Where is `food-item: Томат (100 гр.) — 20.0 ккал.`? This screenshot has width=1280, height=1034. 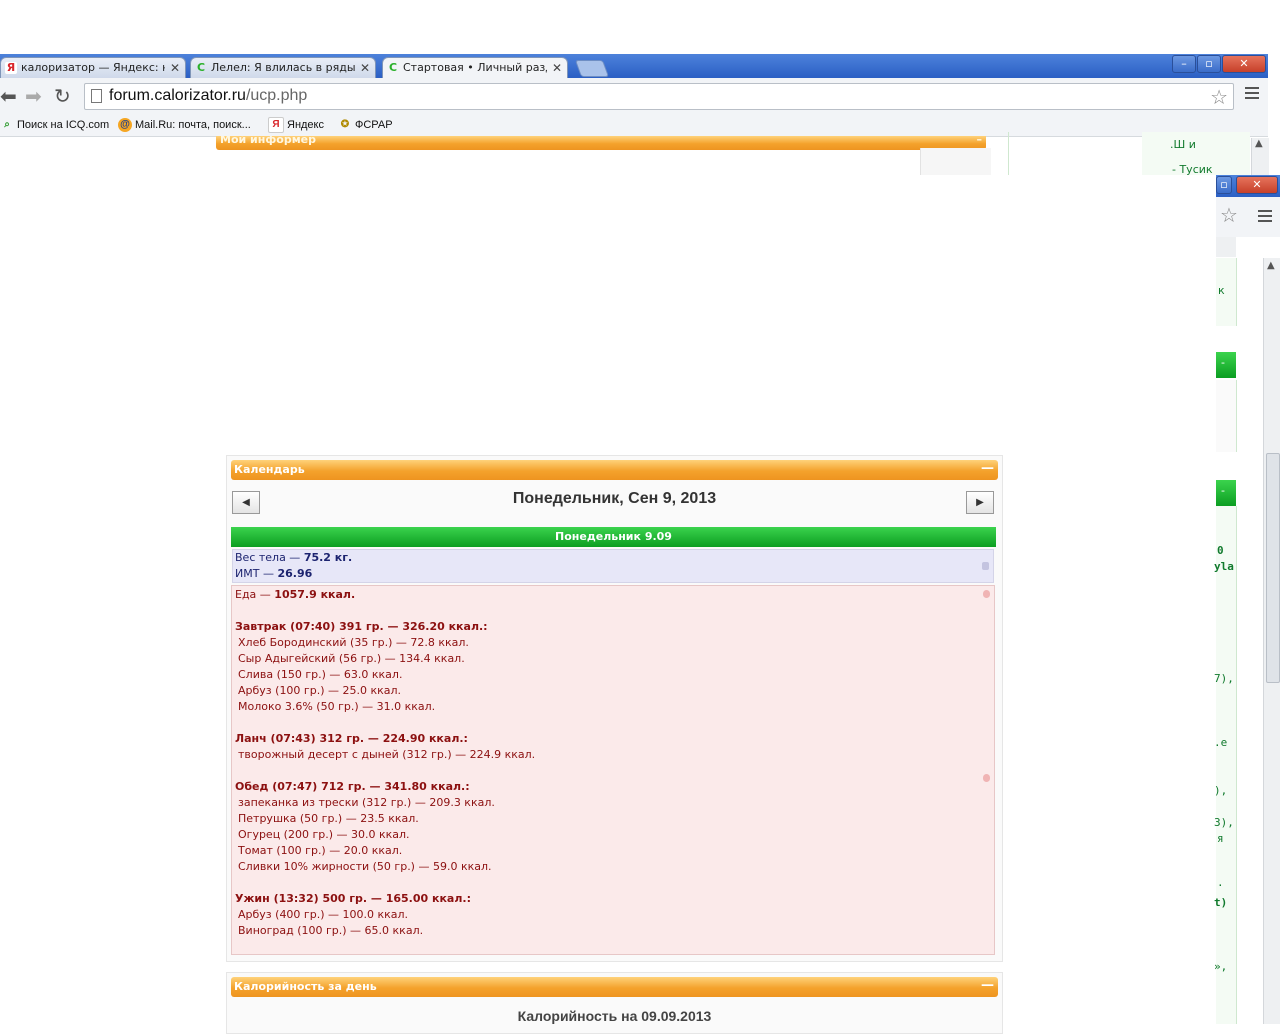
food-item: Томат (100 гр.) — 20.0 ккал. is located at coordinates (320, 850).